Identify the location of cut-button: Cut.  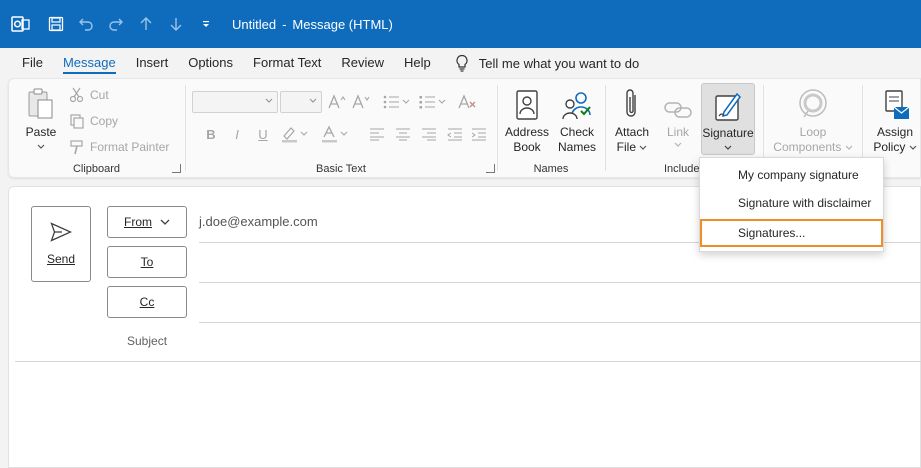
(89, 95).